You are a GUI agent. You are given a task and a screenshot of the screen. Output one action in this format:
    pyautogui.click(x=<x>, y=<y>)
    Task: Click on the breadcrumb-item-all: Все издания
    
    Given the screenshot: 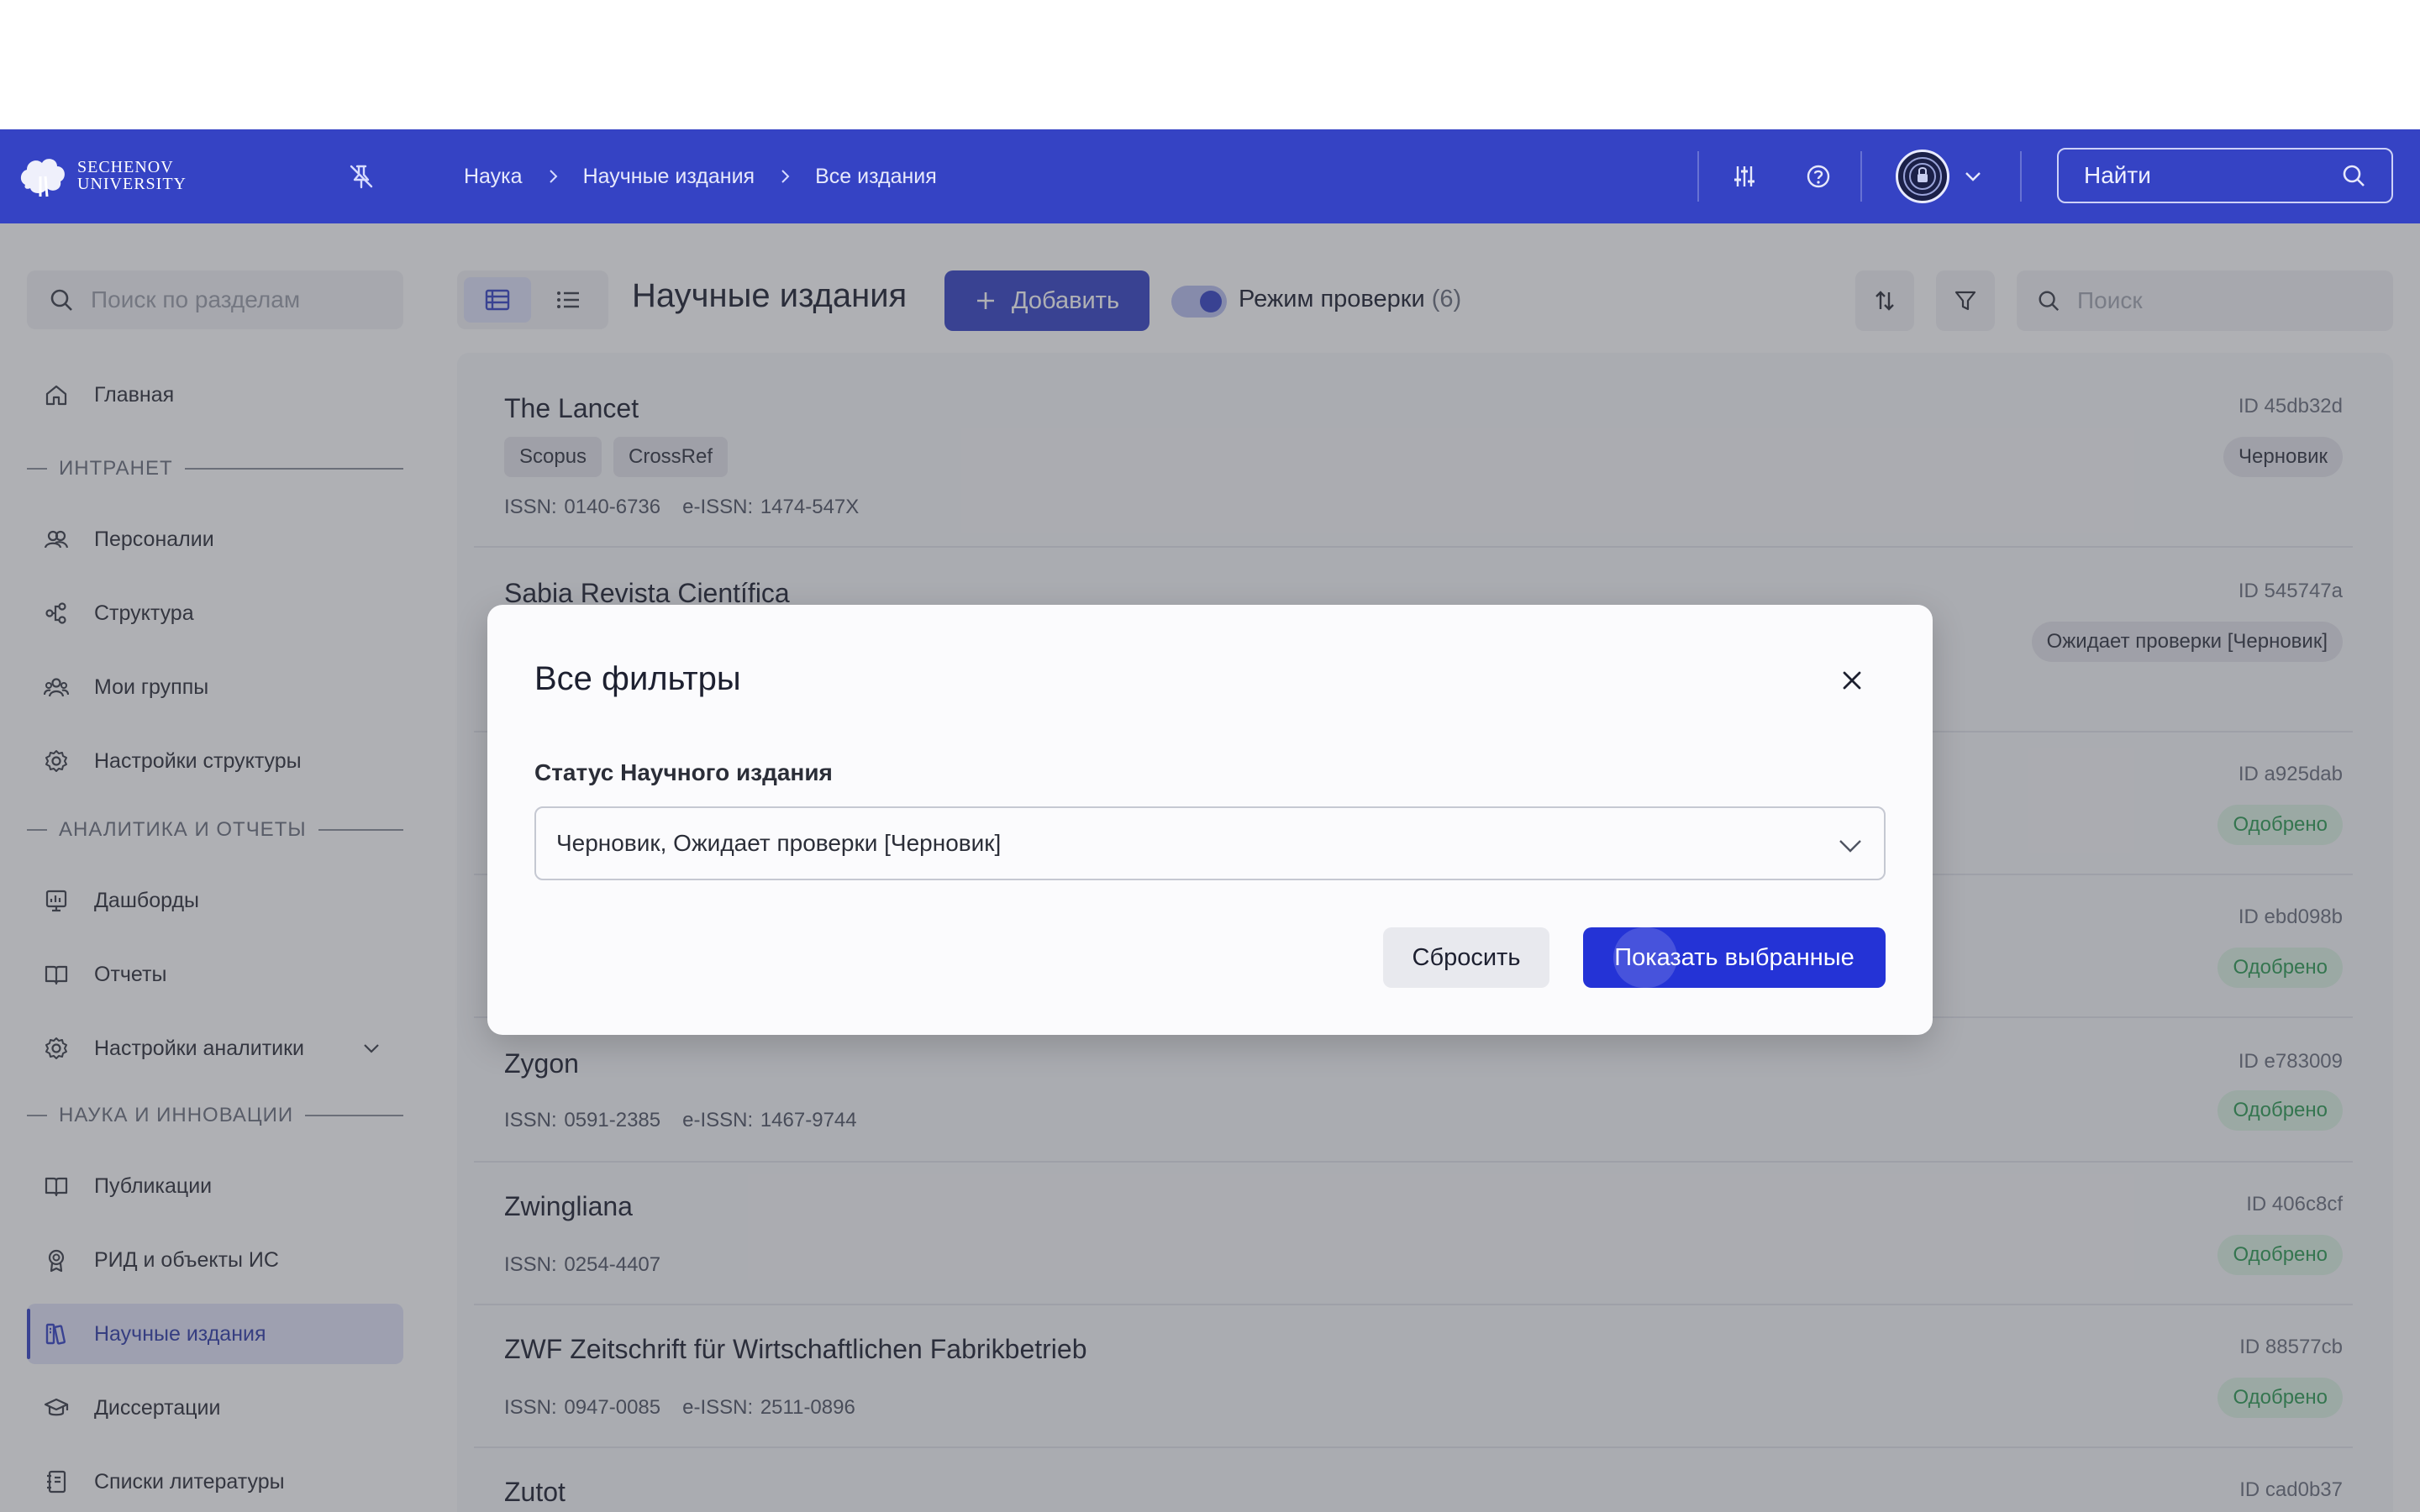 What is the action you would take?
    pyautogui.click(x=876, y=176)
    